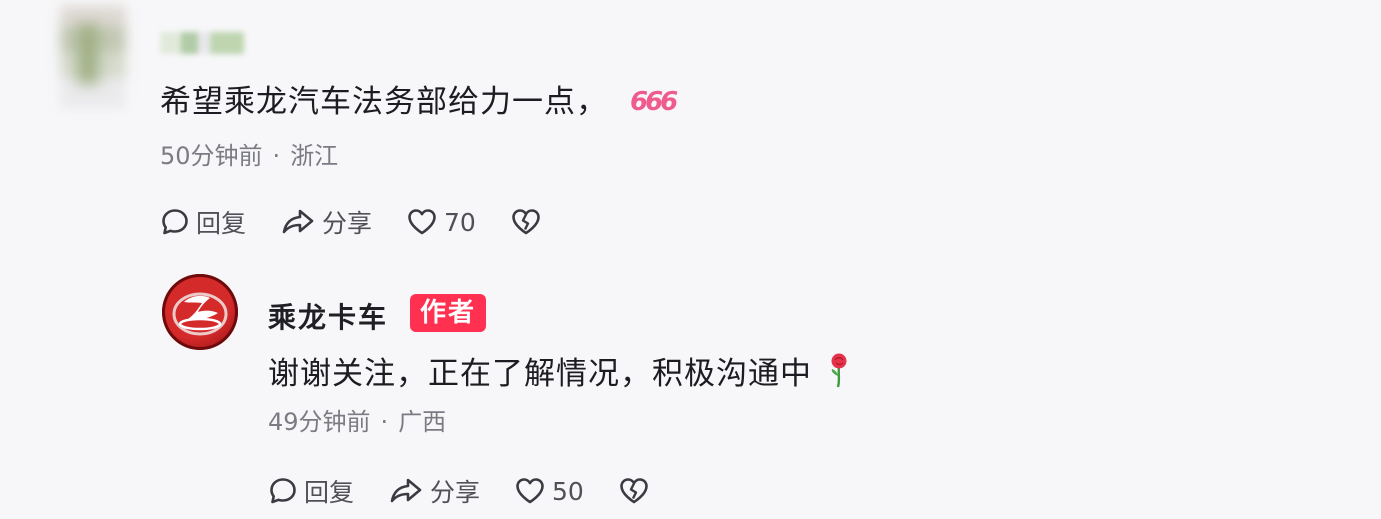  Describe the element at coordinates (568, 491) in the screenshot. I see `like-count: 50` at that location.